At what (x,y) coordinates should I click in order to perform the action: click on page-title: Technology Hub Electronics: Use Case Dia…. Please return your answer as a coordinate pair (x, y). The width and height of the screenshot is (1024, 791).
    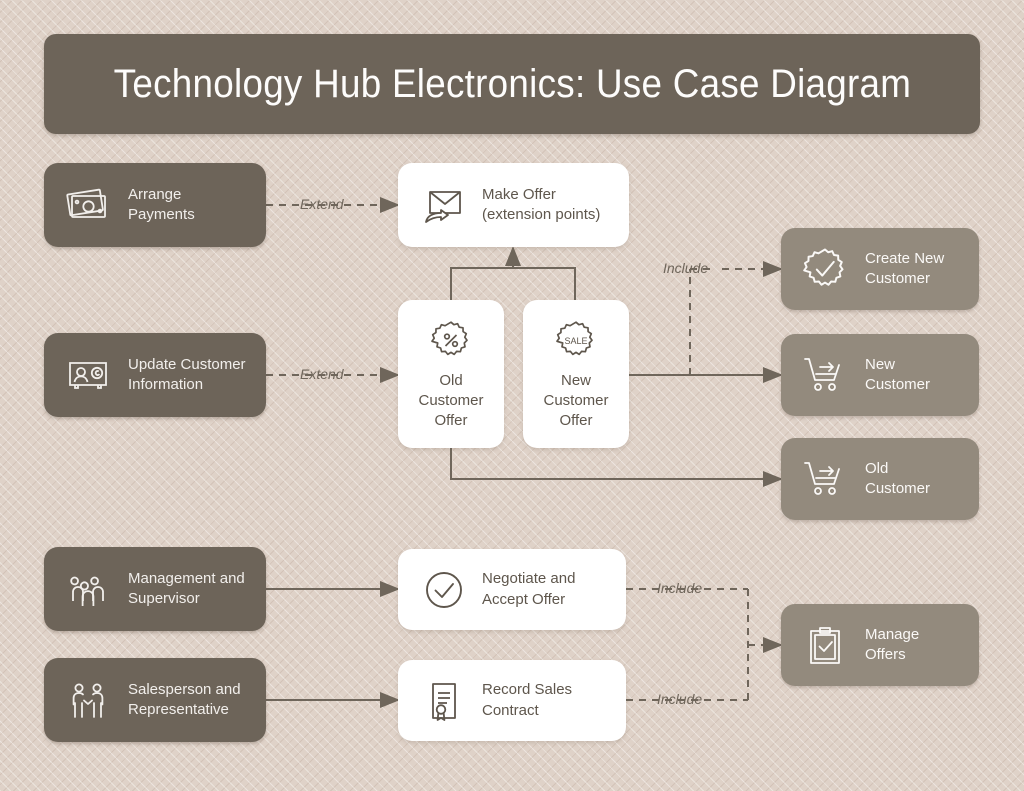
    Looking at the image, I should click on (512, 84).